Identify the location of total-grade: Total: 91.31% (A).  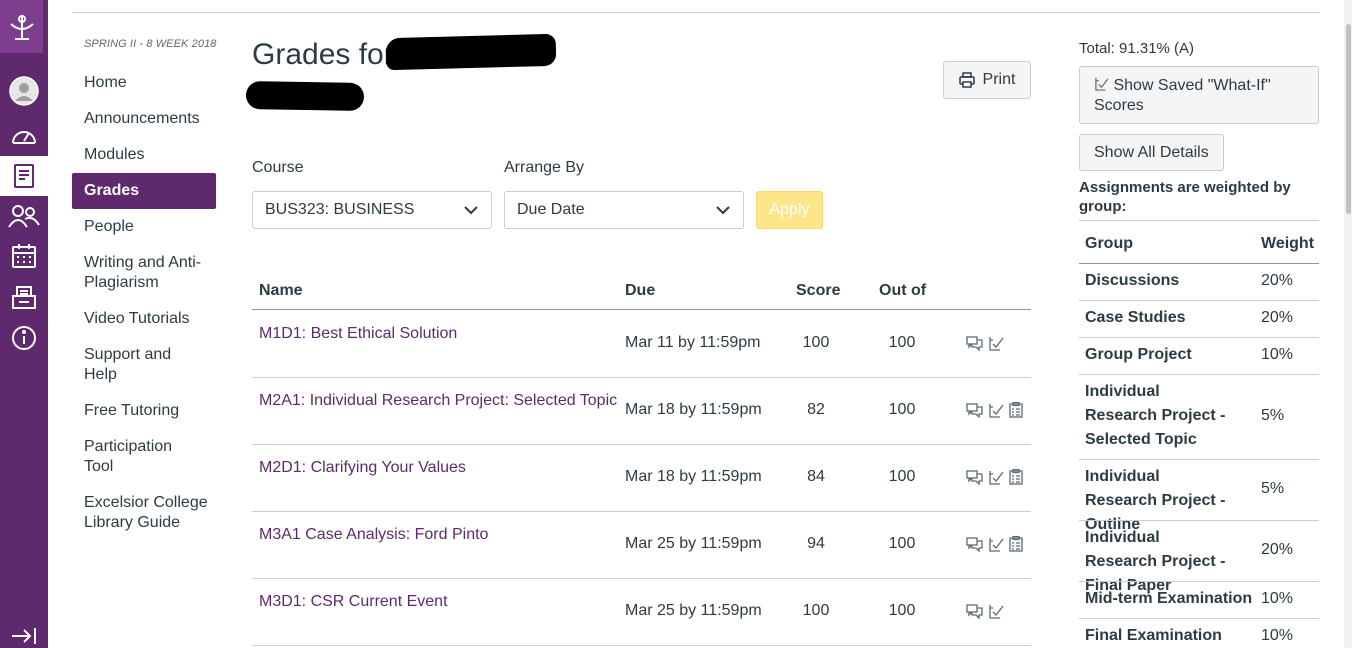
(1137, 48).